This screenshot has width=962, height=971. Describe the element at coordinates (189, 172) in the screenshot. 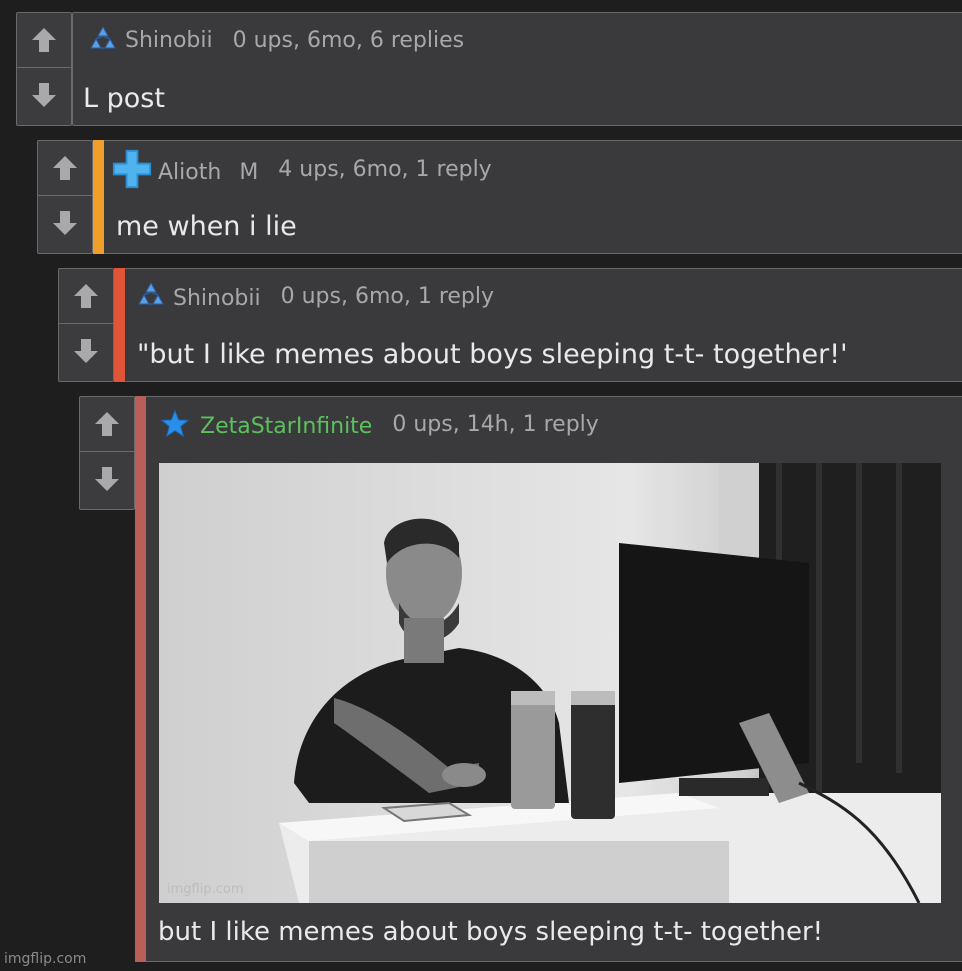

I see `username-link: Alioth` at that location.